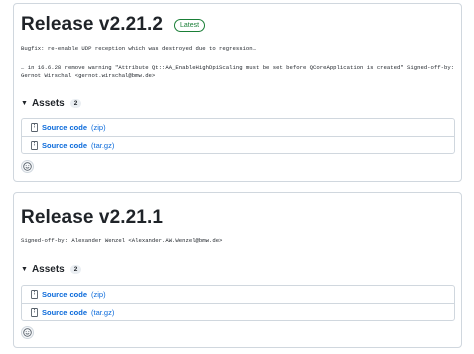 The image size is (474, 354). Describe the element at coordinates (190, 25) in the screenshot. I see `latest-badge: Latest` at that location.